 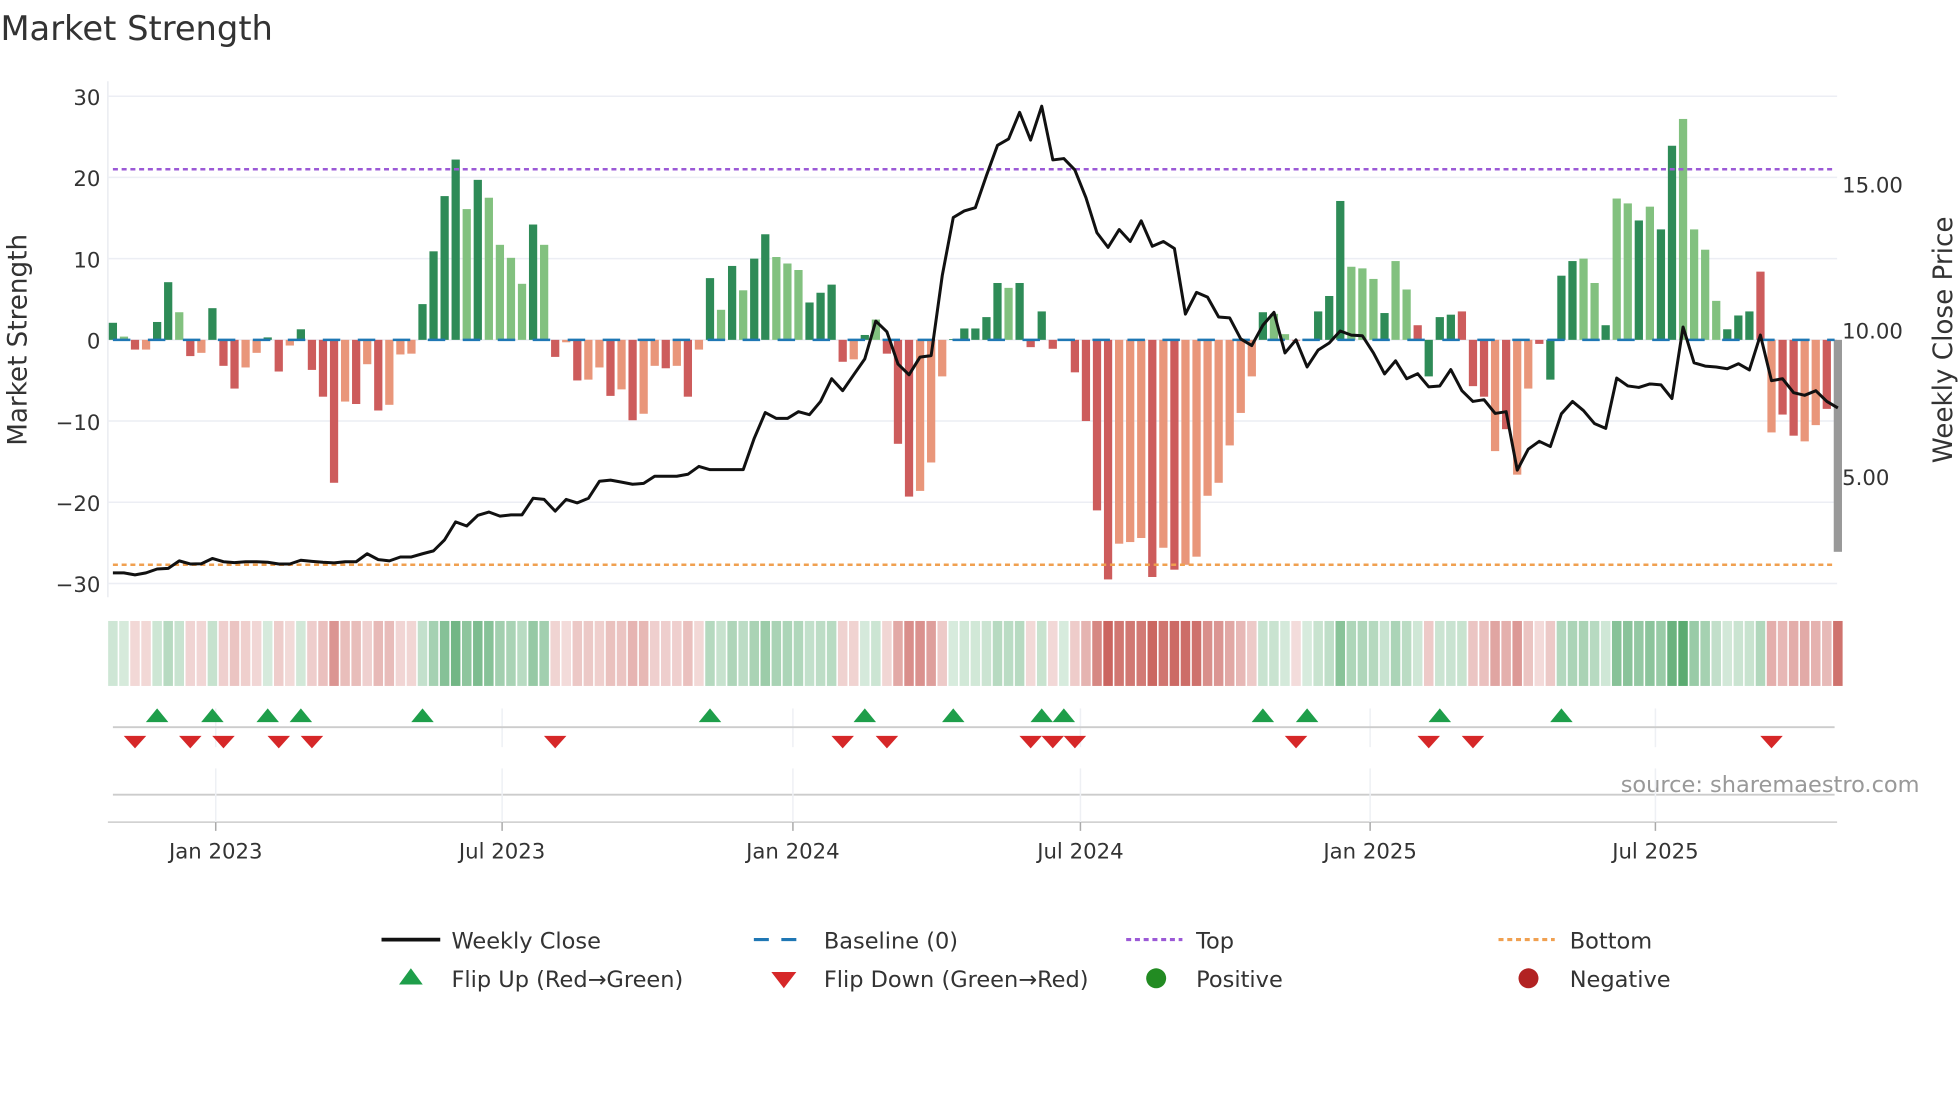 I want to click on legend-item-baseline: Baseline (0), so click(x=855, y=941).